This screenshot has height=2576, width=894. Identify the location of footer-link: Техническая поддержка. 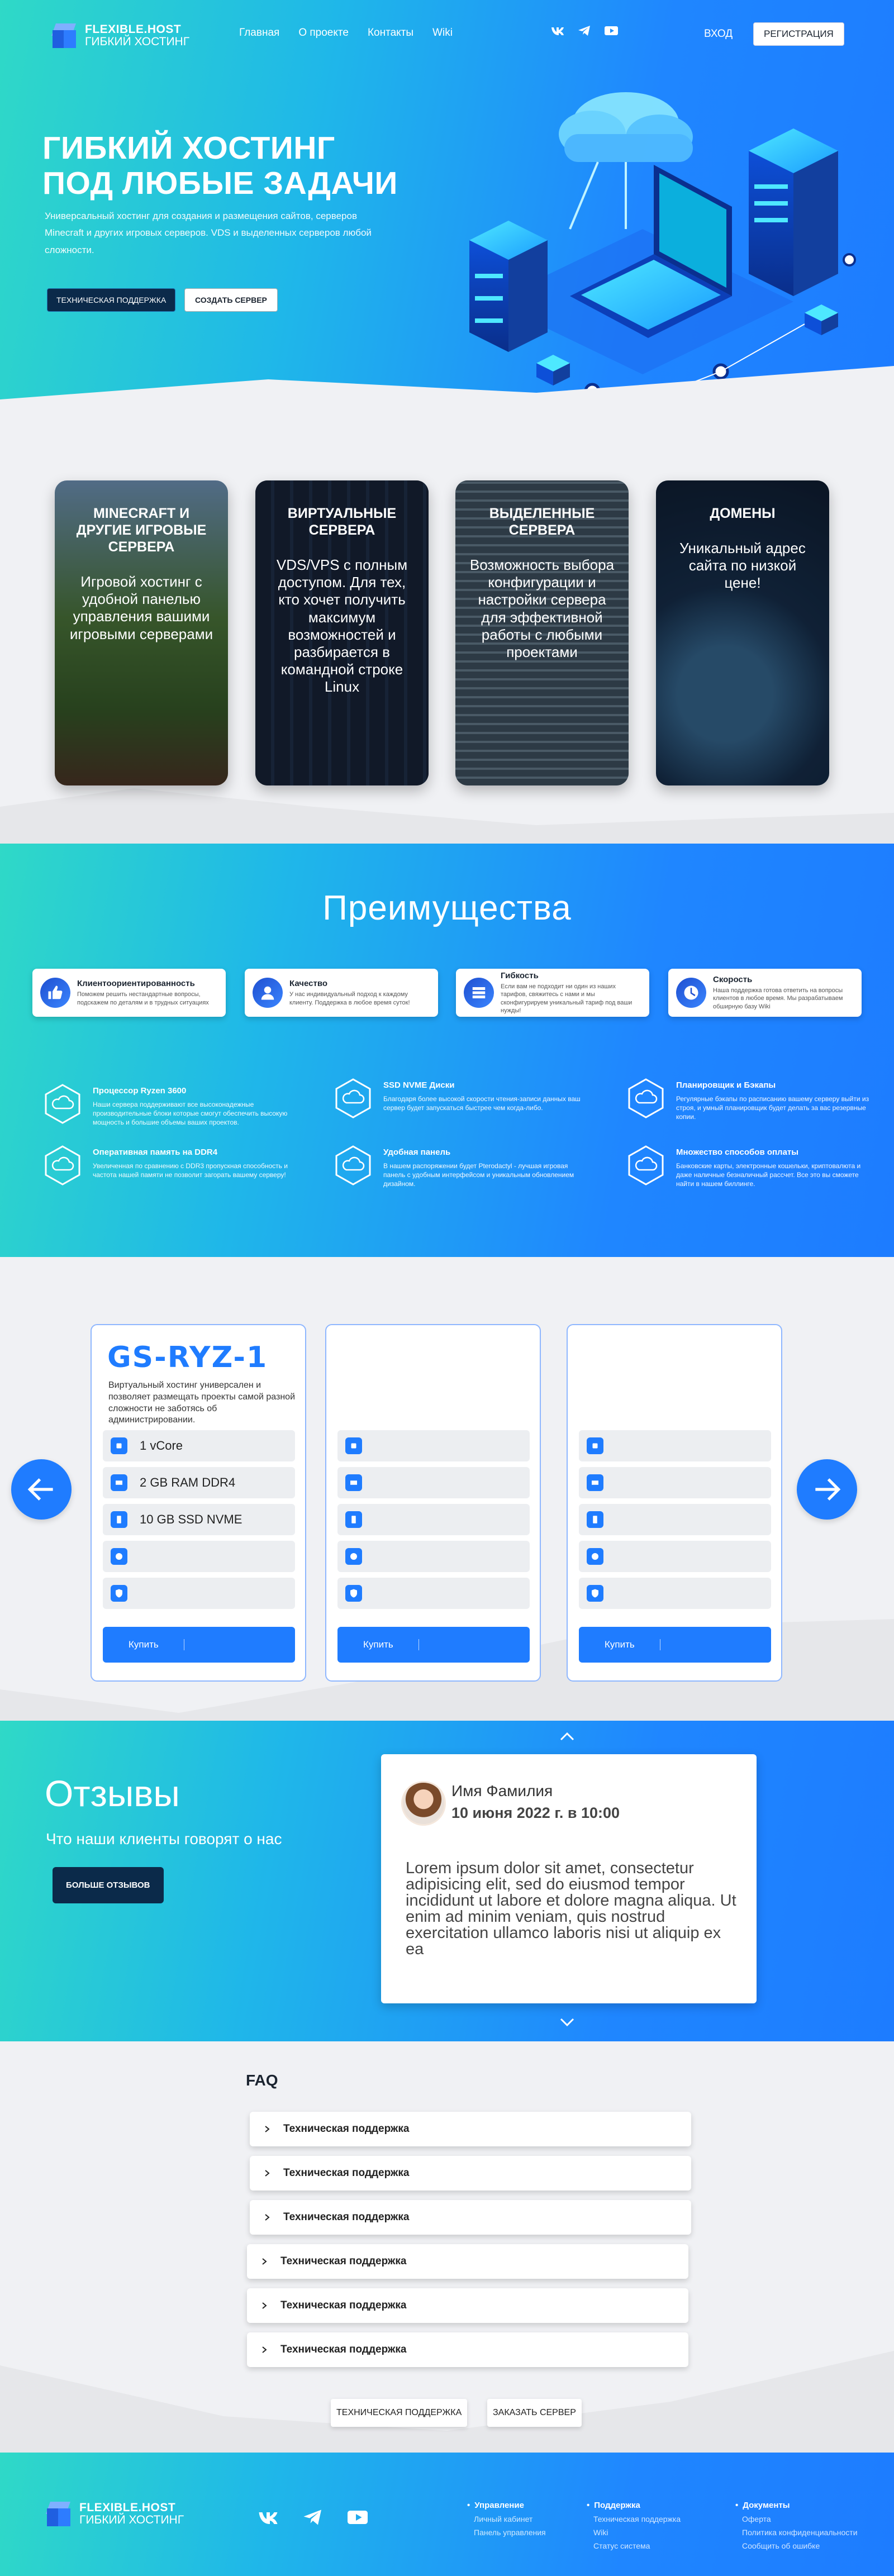
(637, 2519).